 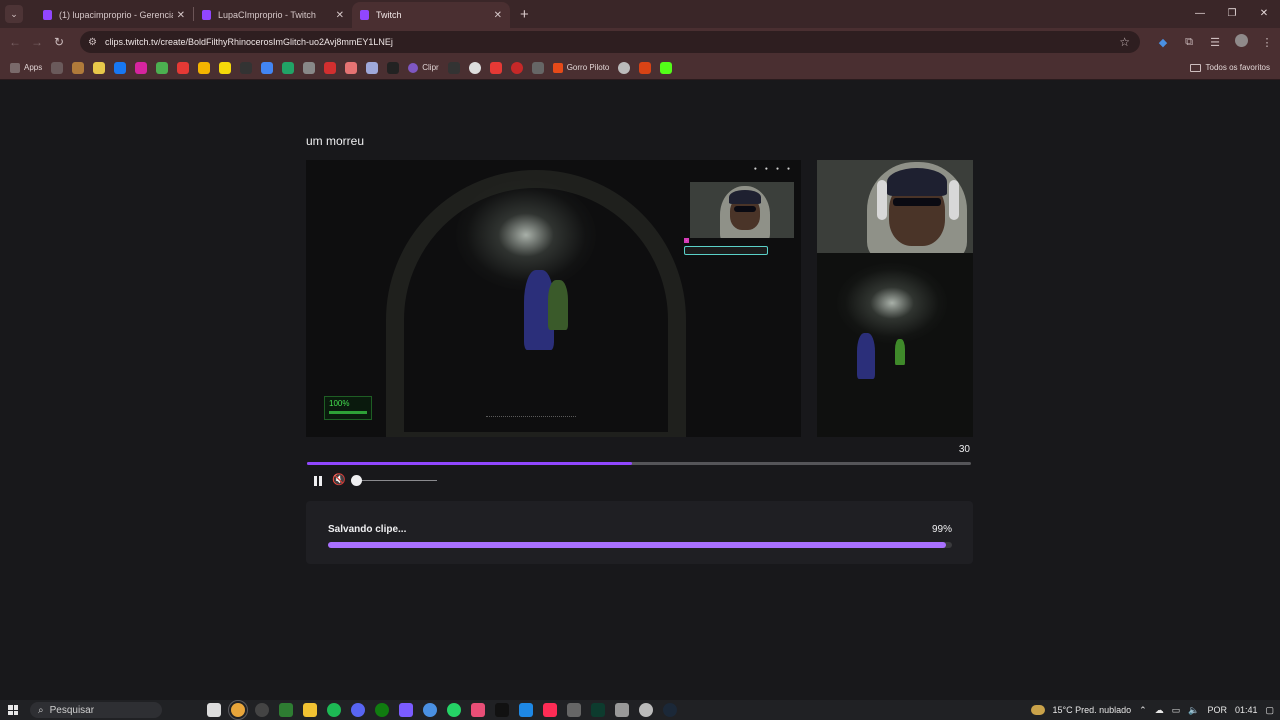 What do you see at coordinates (1237, 67) in the screenshot?
I see `all-bookmarks-label: Todos os favoritos` at bounding box center [1237, 67].